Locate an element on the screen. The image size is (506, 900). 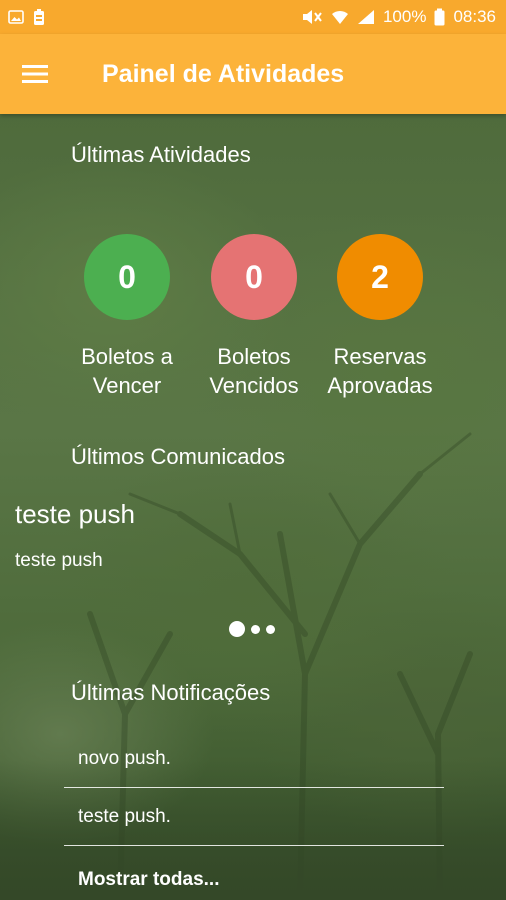
stat-label-line1: Reservas is located at coordinates (380, 356).